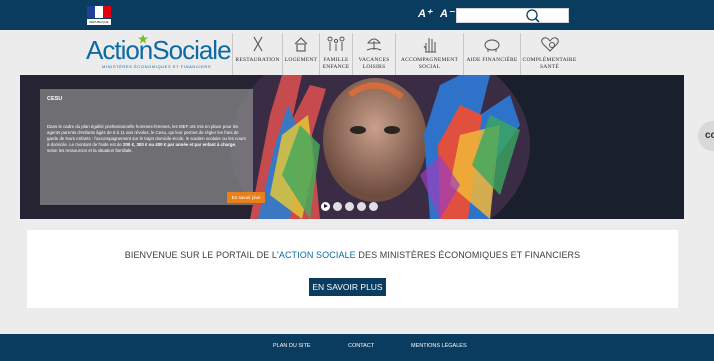 This screenshot has width=714, height=361. I want to click on beach-icon, so click(374, 44).